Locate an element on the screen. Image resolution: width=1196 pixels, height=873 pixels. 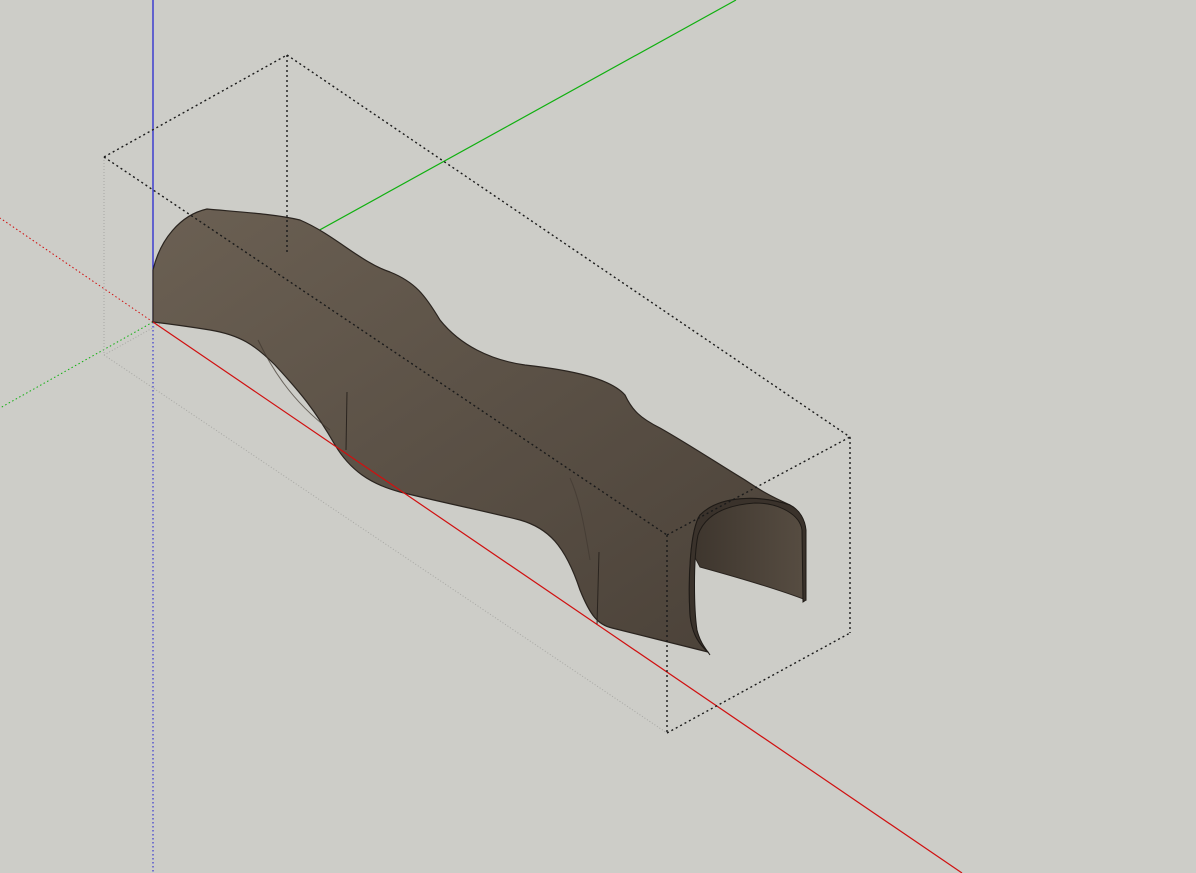
red-axis-negative is located at coordinates (77, 270).